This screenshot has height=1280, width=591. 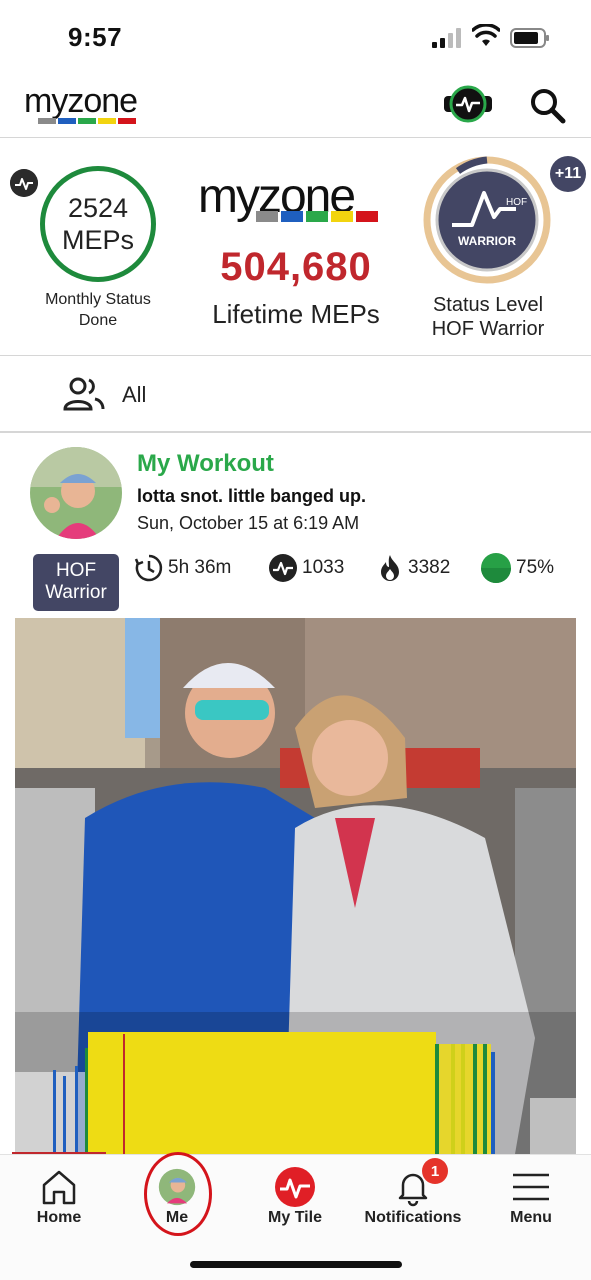 I want to click on monthly-status: Monthly Status Done, so click(x=98, y=310).